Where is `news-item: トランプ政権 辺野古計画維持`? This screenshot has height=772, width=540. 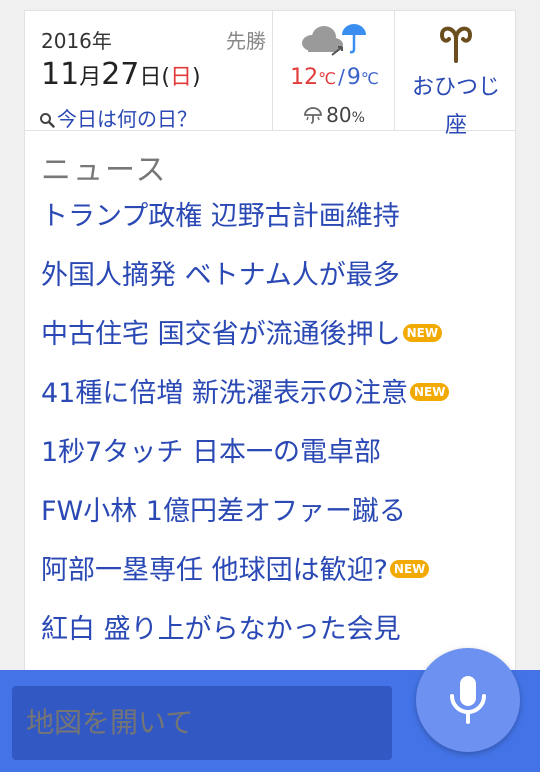
news-item: トランプ政権 辺野古計画維持 is located at coordinates (276, 226).